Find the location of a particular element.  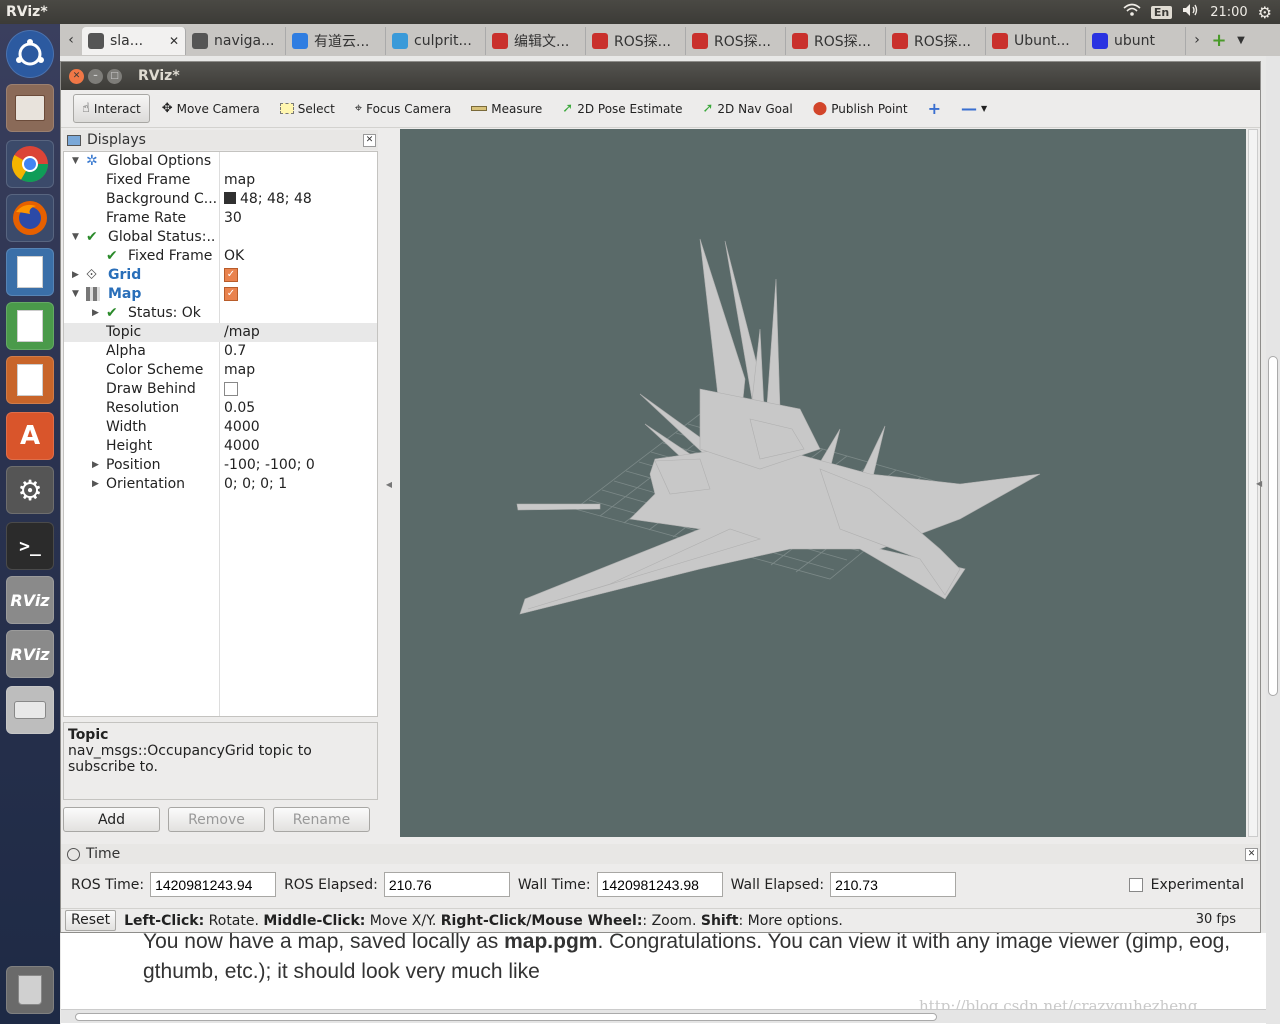

tree-row-fixed-frame: Fixed Frame map is located at coordinates (220, 180).